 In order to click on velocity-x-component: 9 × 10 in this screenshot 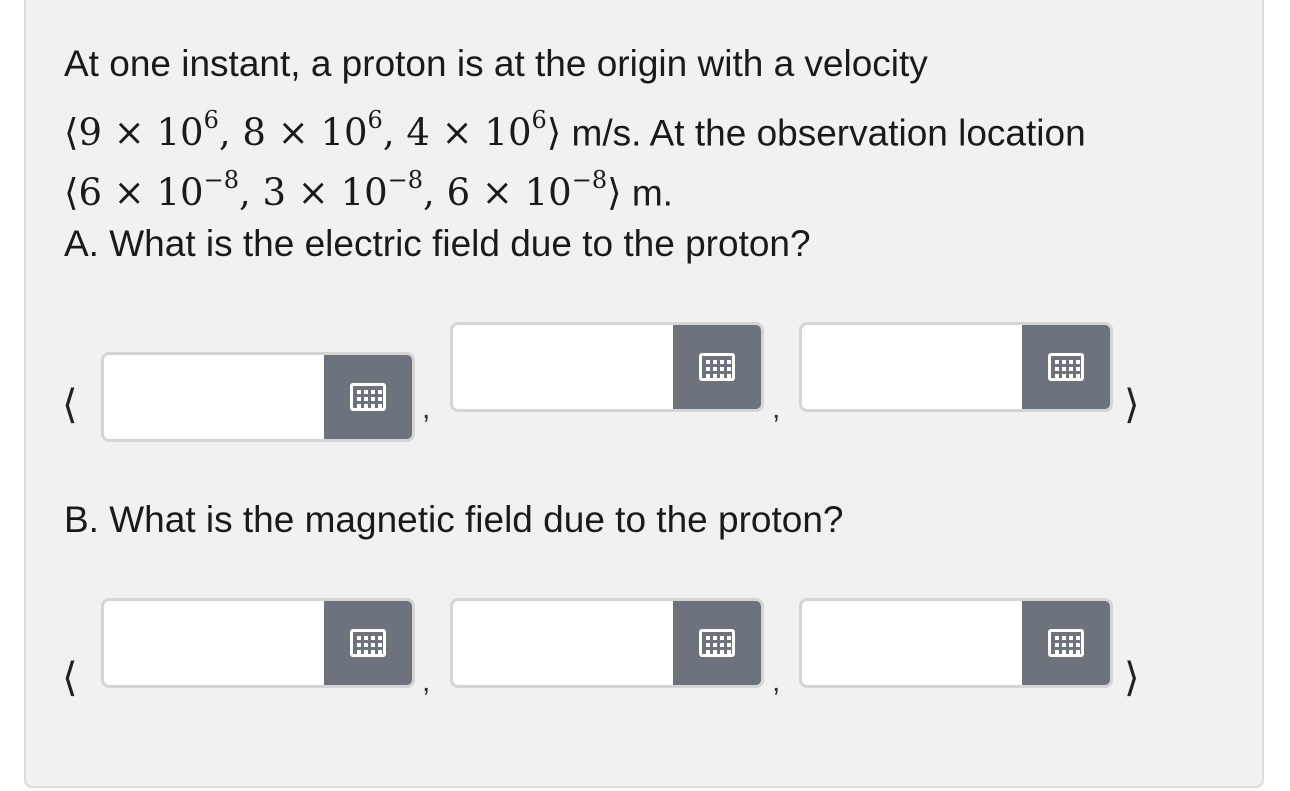, I will do `click(141, 133)`.